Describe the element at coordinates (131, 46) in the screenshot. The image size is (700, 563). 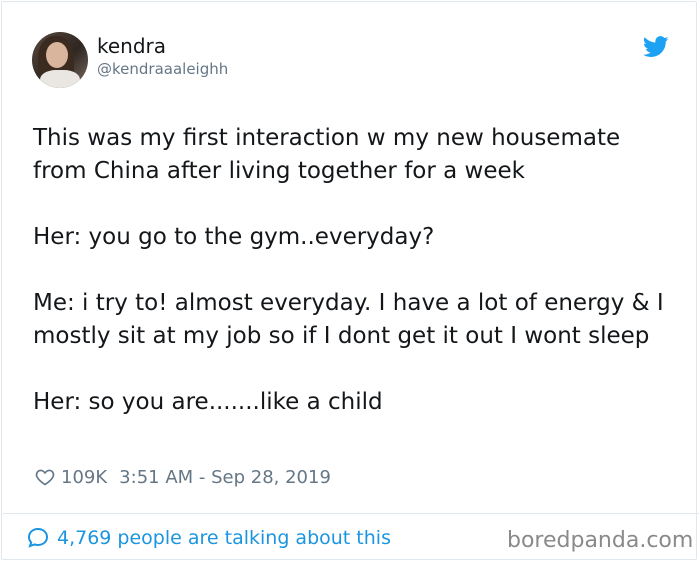
I see `author-name: kendra` at that location.